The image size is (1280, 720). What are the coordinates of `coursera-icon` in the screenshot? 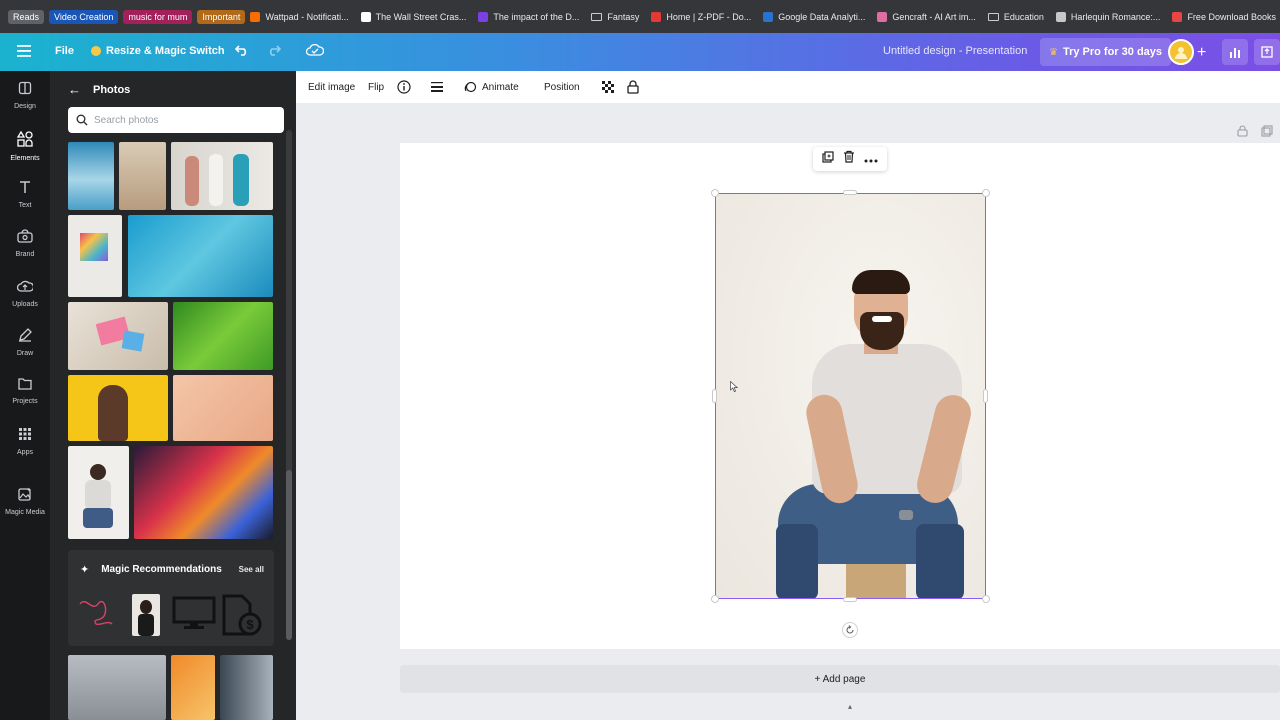 It's located at (768, 16).